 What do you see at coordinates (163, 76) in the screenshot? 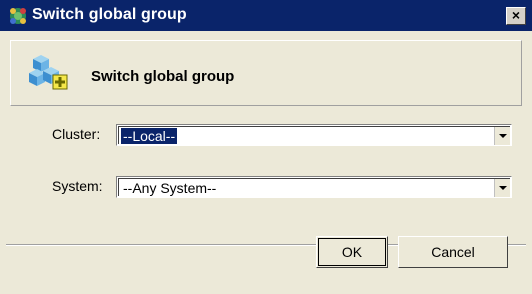
I see `header-title: Switch global group` at bounding box center [163, 76].